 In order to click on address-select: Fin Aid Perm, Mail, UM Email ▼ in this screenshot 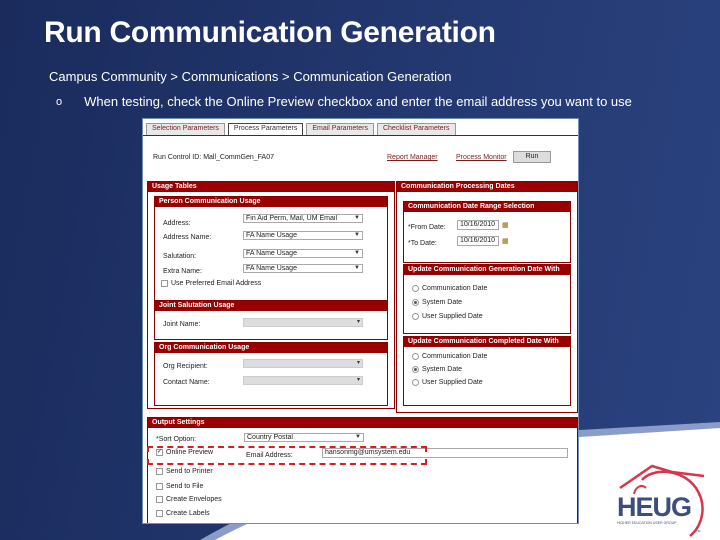, I will do `click(303, 218)`.